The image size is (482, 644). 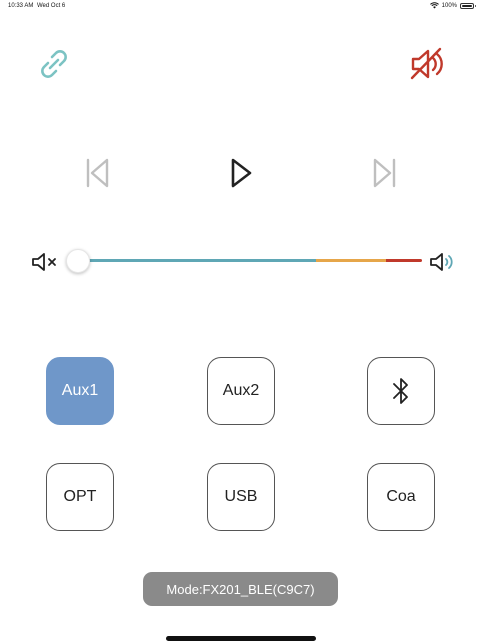 I want to click on source-opt-button: OPT, so click(x=80, y=497).